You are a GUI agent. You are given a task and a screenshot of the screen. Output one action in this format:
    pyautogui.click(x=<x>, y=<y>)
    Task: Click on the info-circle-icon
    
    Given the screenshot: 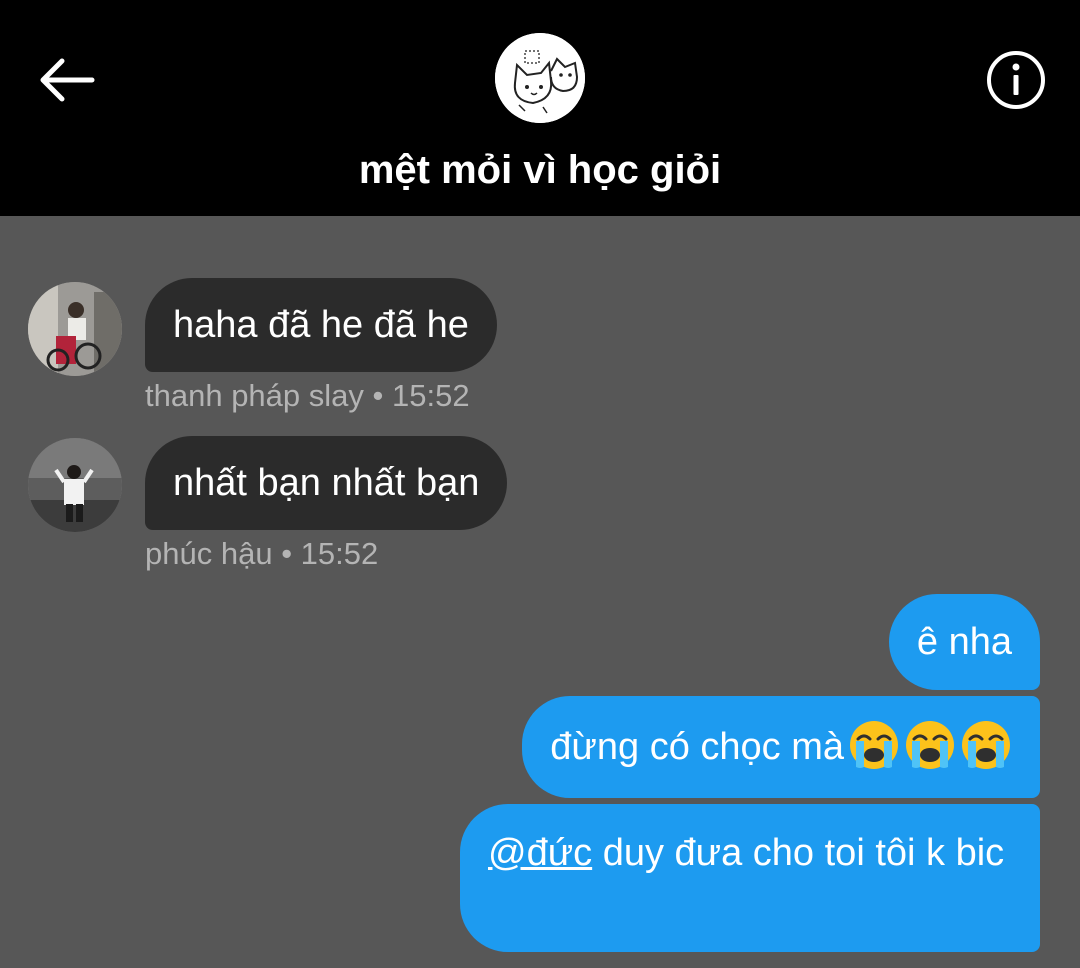 What is the action you would take?
    pyautogui.click(x=1016, y=80)
    